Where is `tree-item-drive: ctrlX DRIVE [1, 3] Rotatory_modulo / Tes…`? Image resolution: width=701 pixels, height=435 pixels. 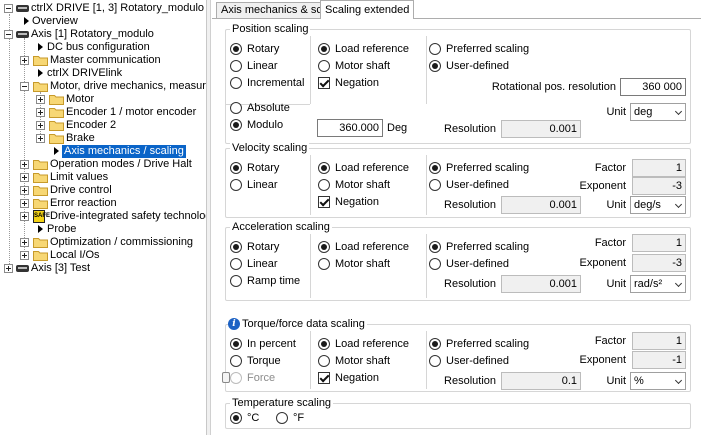 tree-item-drive: ctrlX DRIVE [1, 3] Rotatory_modulo / Tes… is located at coordinates (103, 8).